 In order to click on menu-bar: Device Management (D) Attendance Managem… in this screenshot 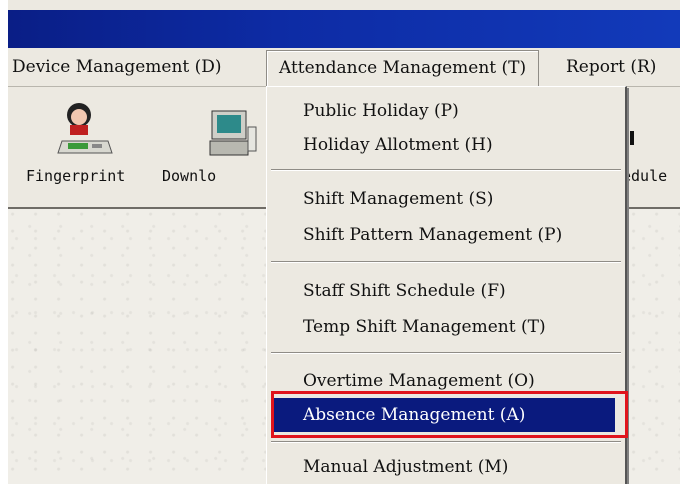, I will do `click(344, 67)`.